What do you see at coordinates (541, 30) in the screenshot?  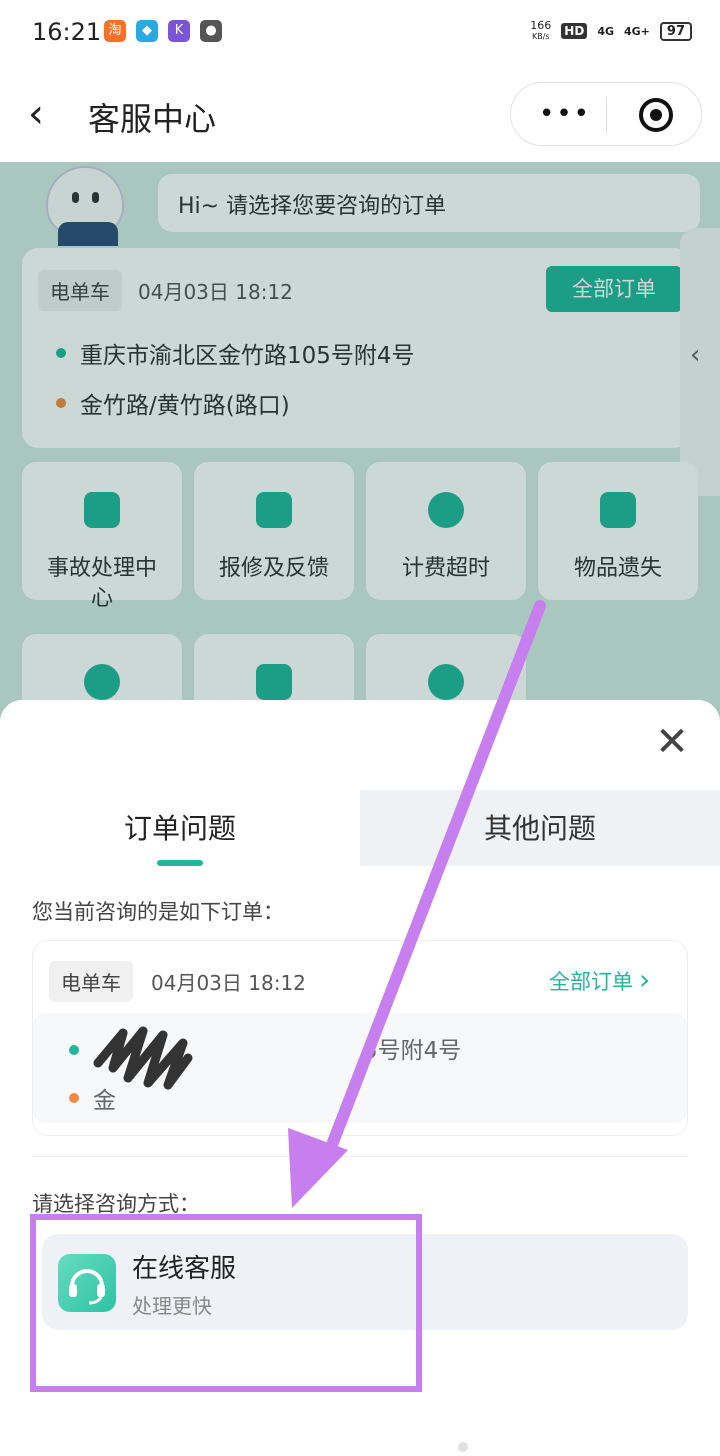 I see `network-speed: 166 KB/s` at bounding box center [541, 30].